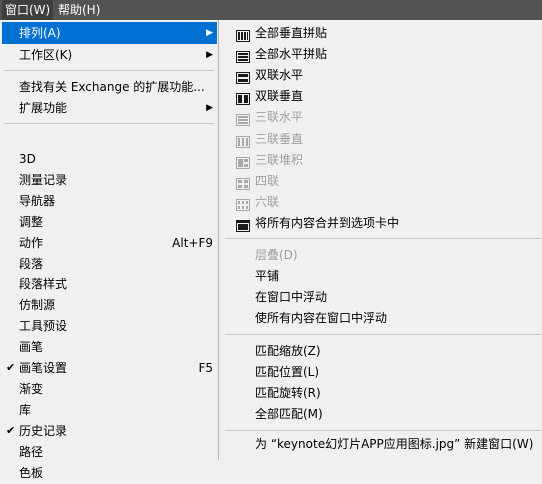  What do you see at coordinates (243, 34) in the screenshot?
I see `tile-vertical-icon` at bounding box center [243, 34].